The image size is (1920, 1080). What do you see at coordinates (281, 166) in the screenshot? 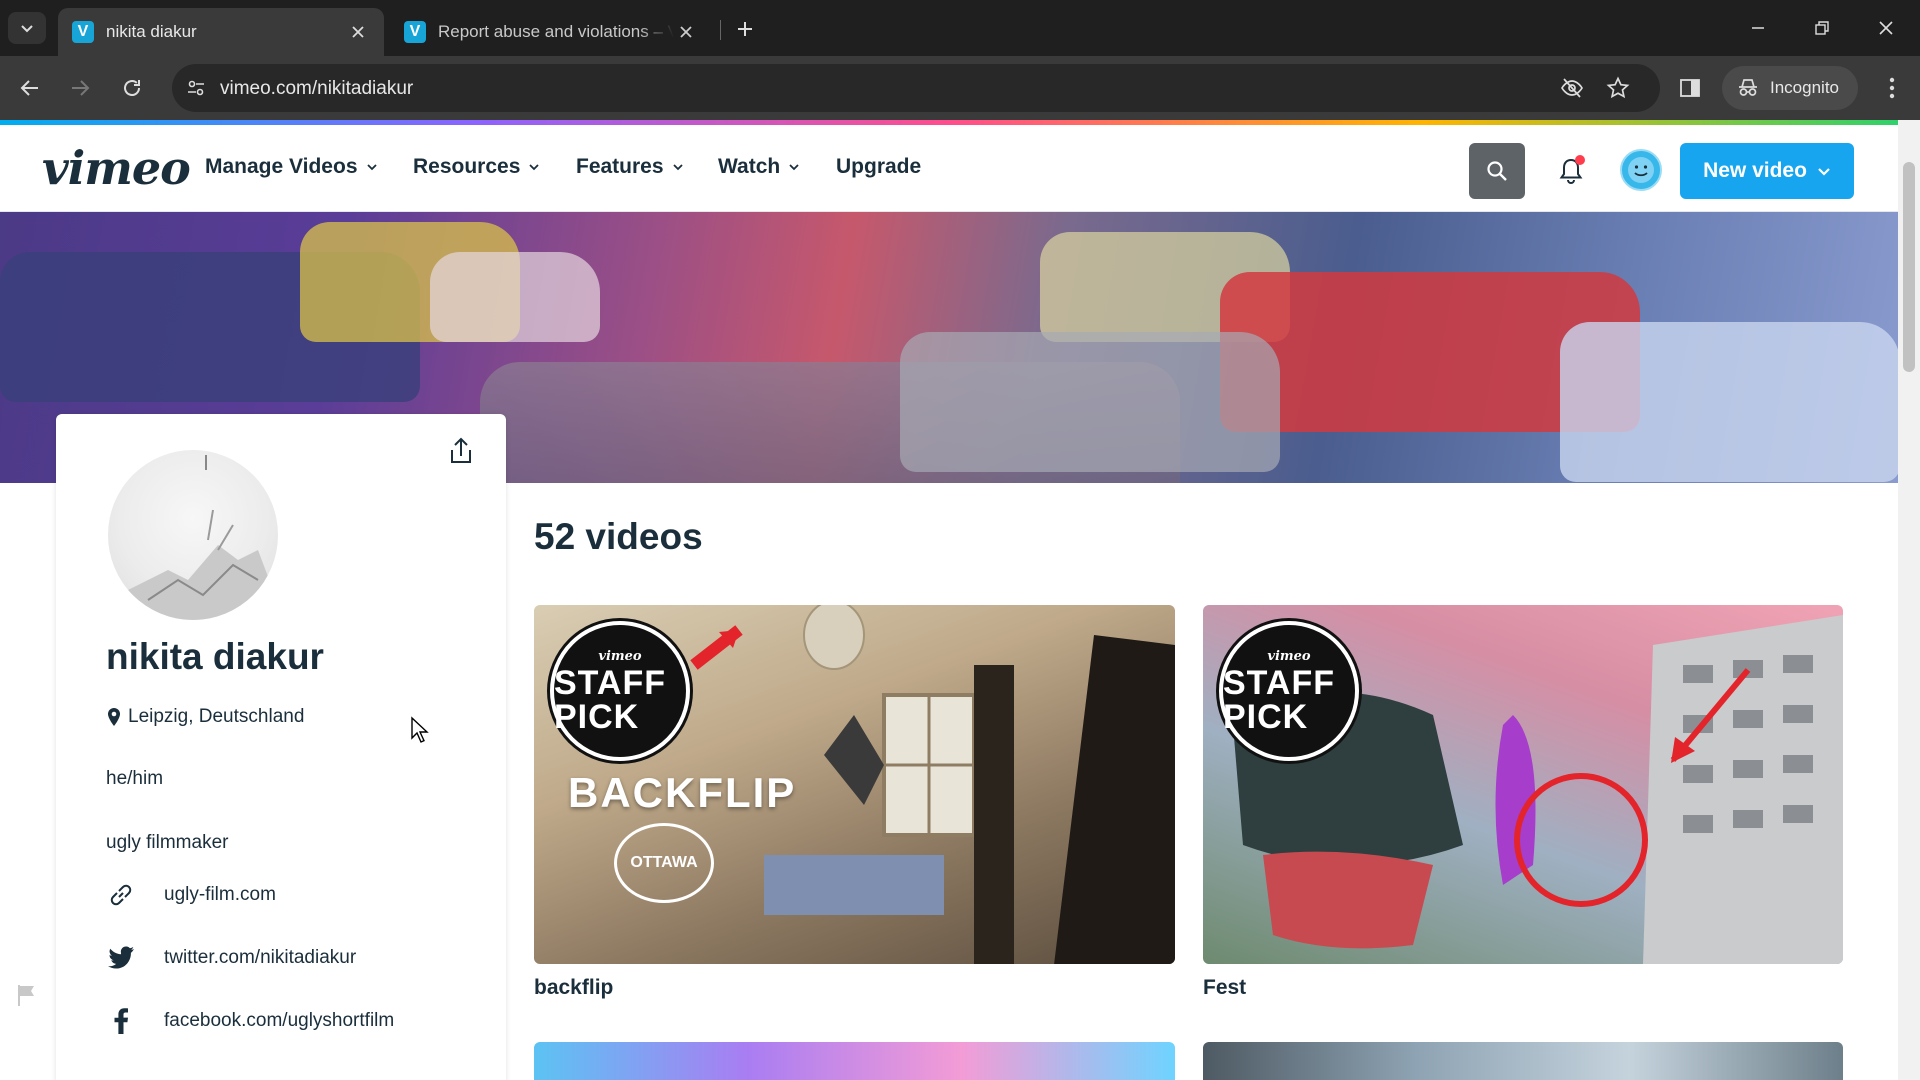
I see `menu-label: Manage Videos` at bounding box center [281, 166].